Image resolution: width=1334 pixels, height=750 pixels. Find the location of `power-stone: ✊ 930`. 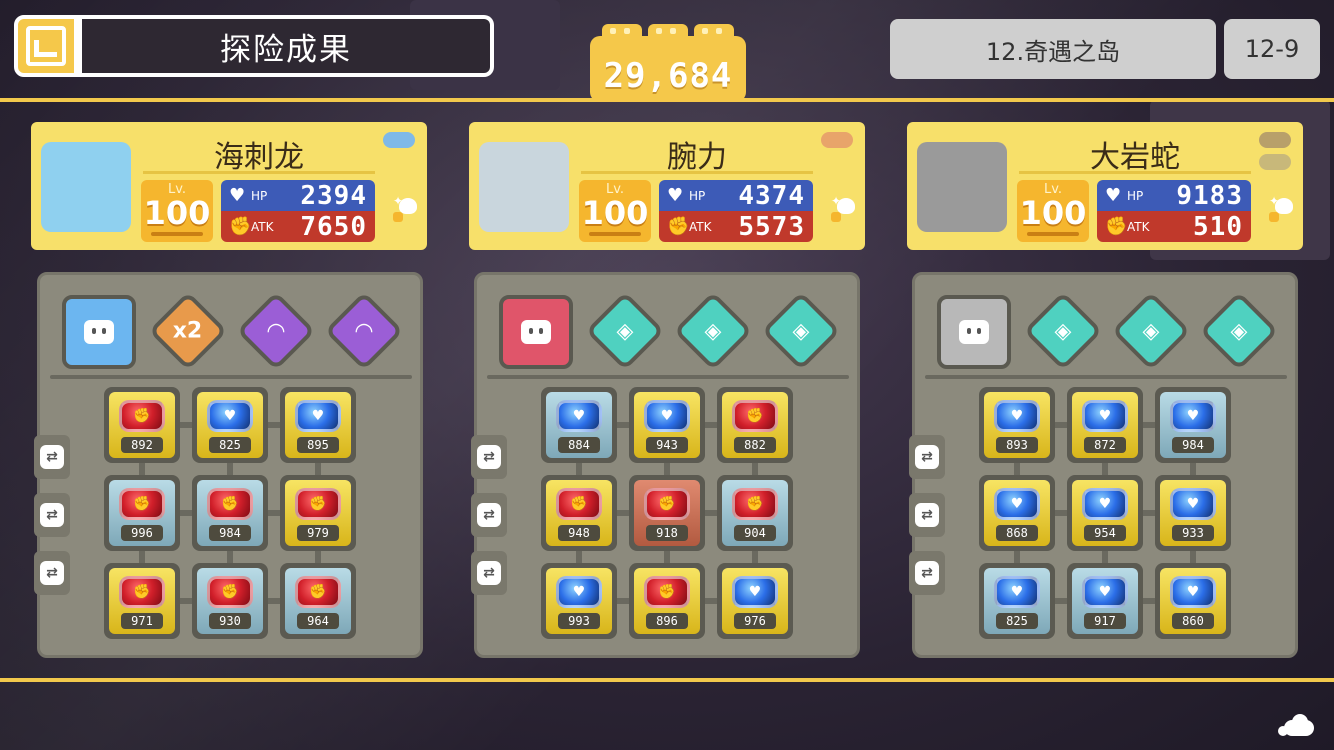

power-stone: ✊ 930 is located at coordinates (230, 601).